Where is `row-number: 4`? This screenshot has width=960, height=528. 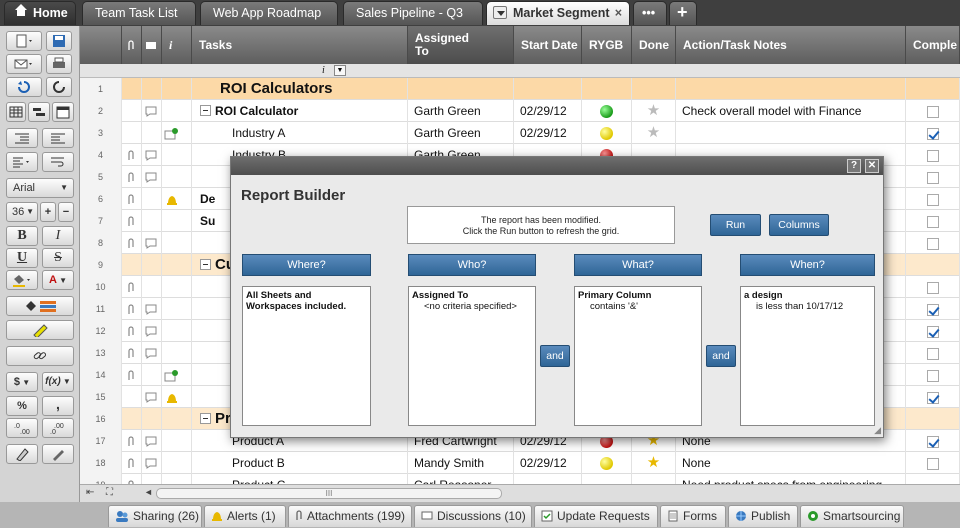 row-number: 4 is located at coordinates (101, 155).